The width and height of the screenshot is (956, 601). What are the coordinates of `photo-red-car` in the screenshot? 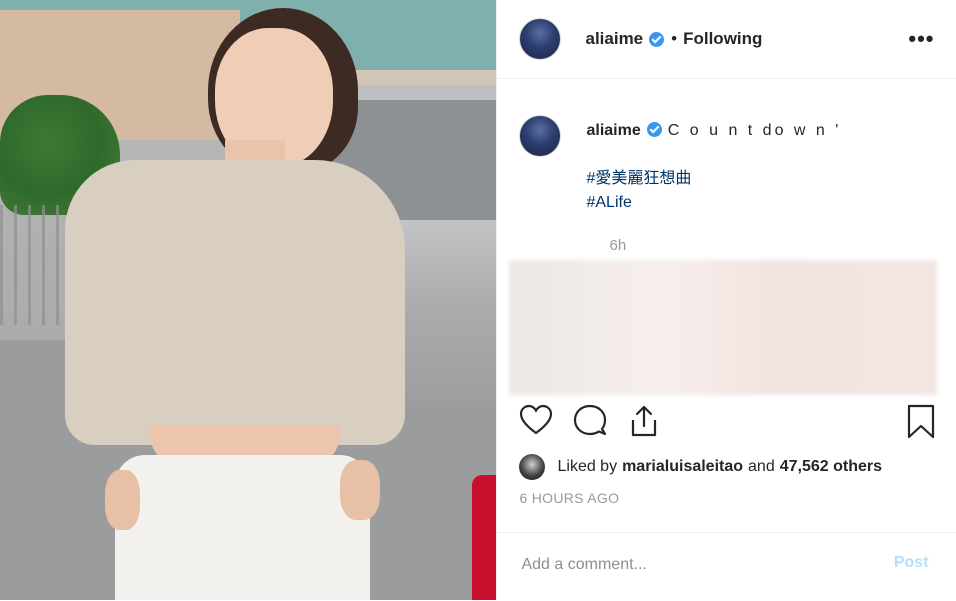 It's located at (484, 537).